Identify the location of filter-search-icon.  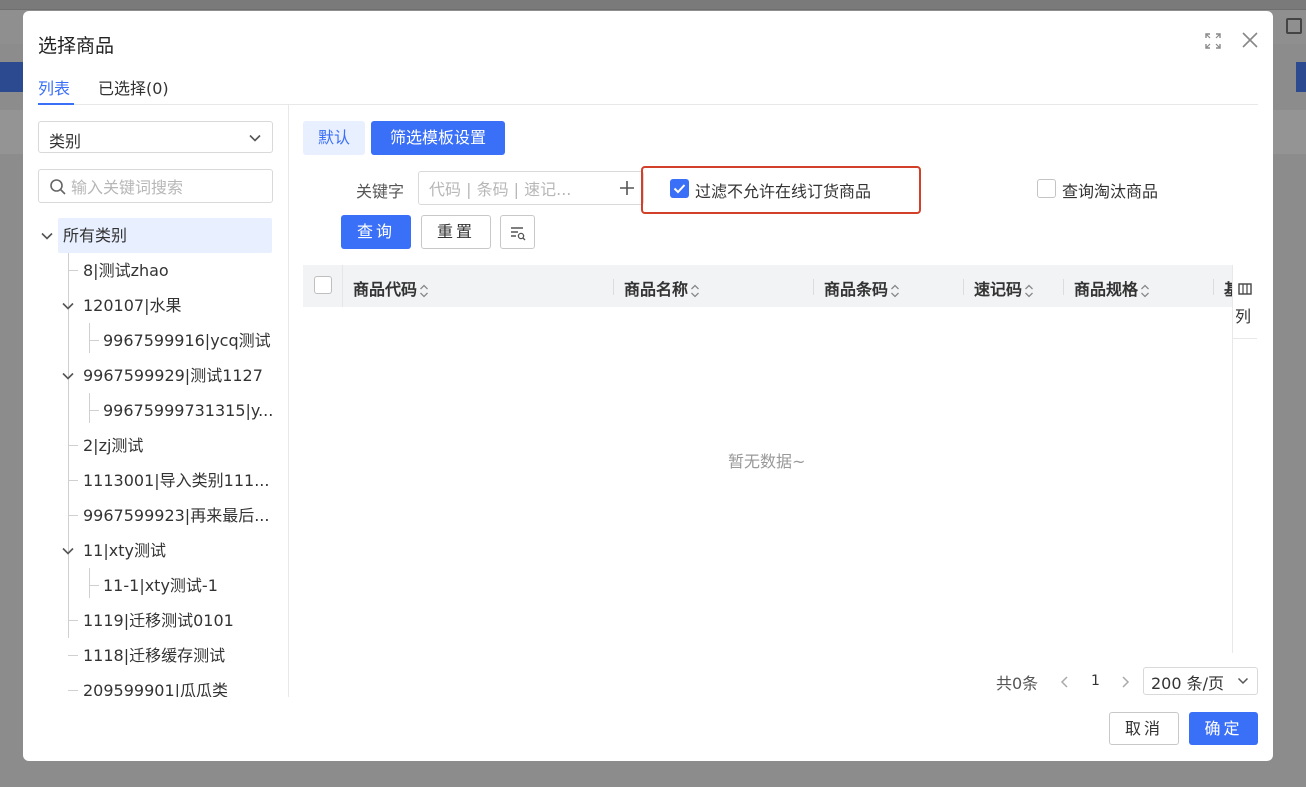
(518, 234).